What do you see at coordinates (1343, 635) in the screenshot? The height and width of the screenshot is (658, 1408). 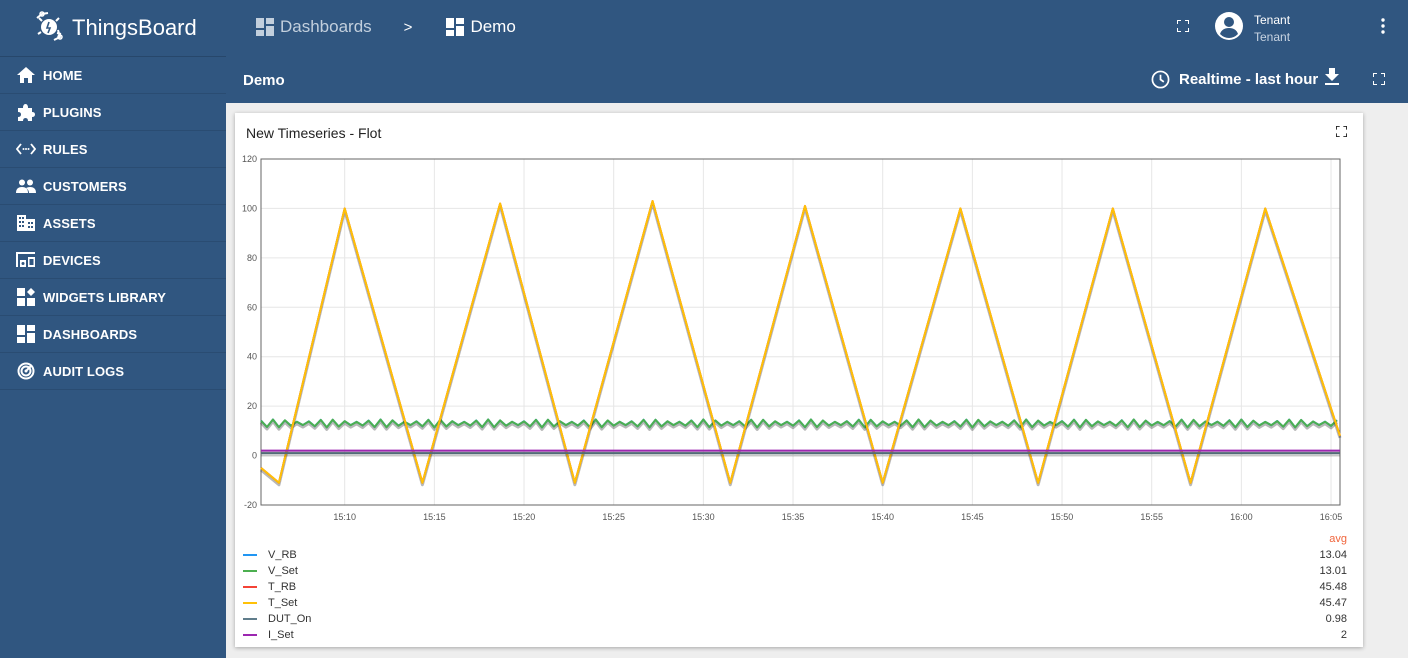 I see `legend-series-avg: 2` at bounding box center [1343, 635].